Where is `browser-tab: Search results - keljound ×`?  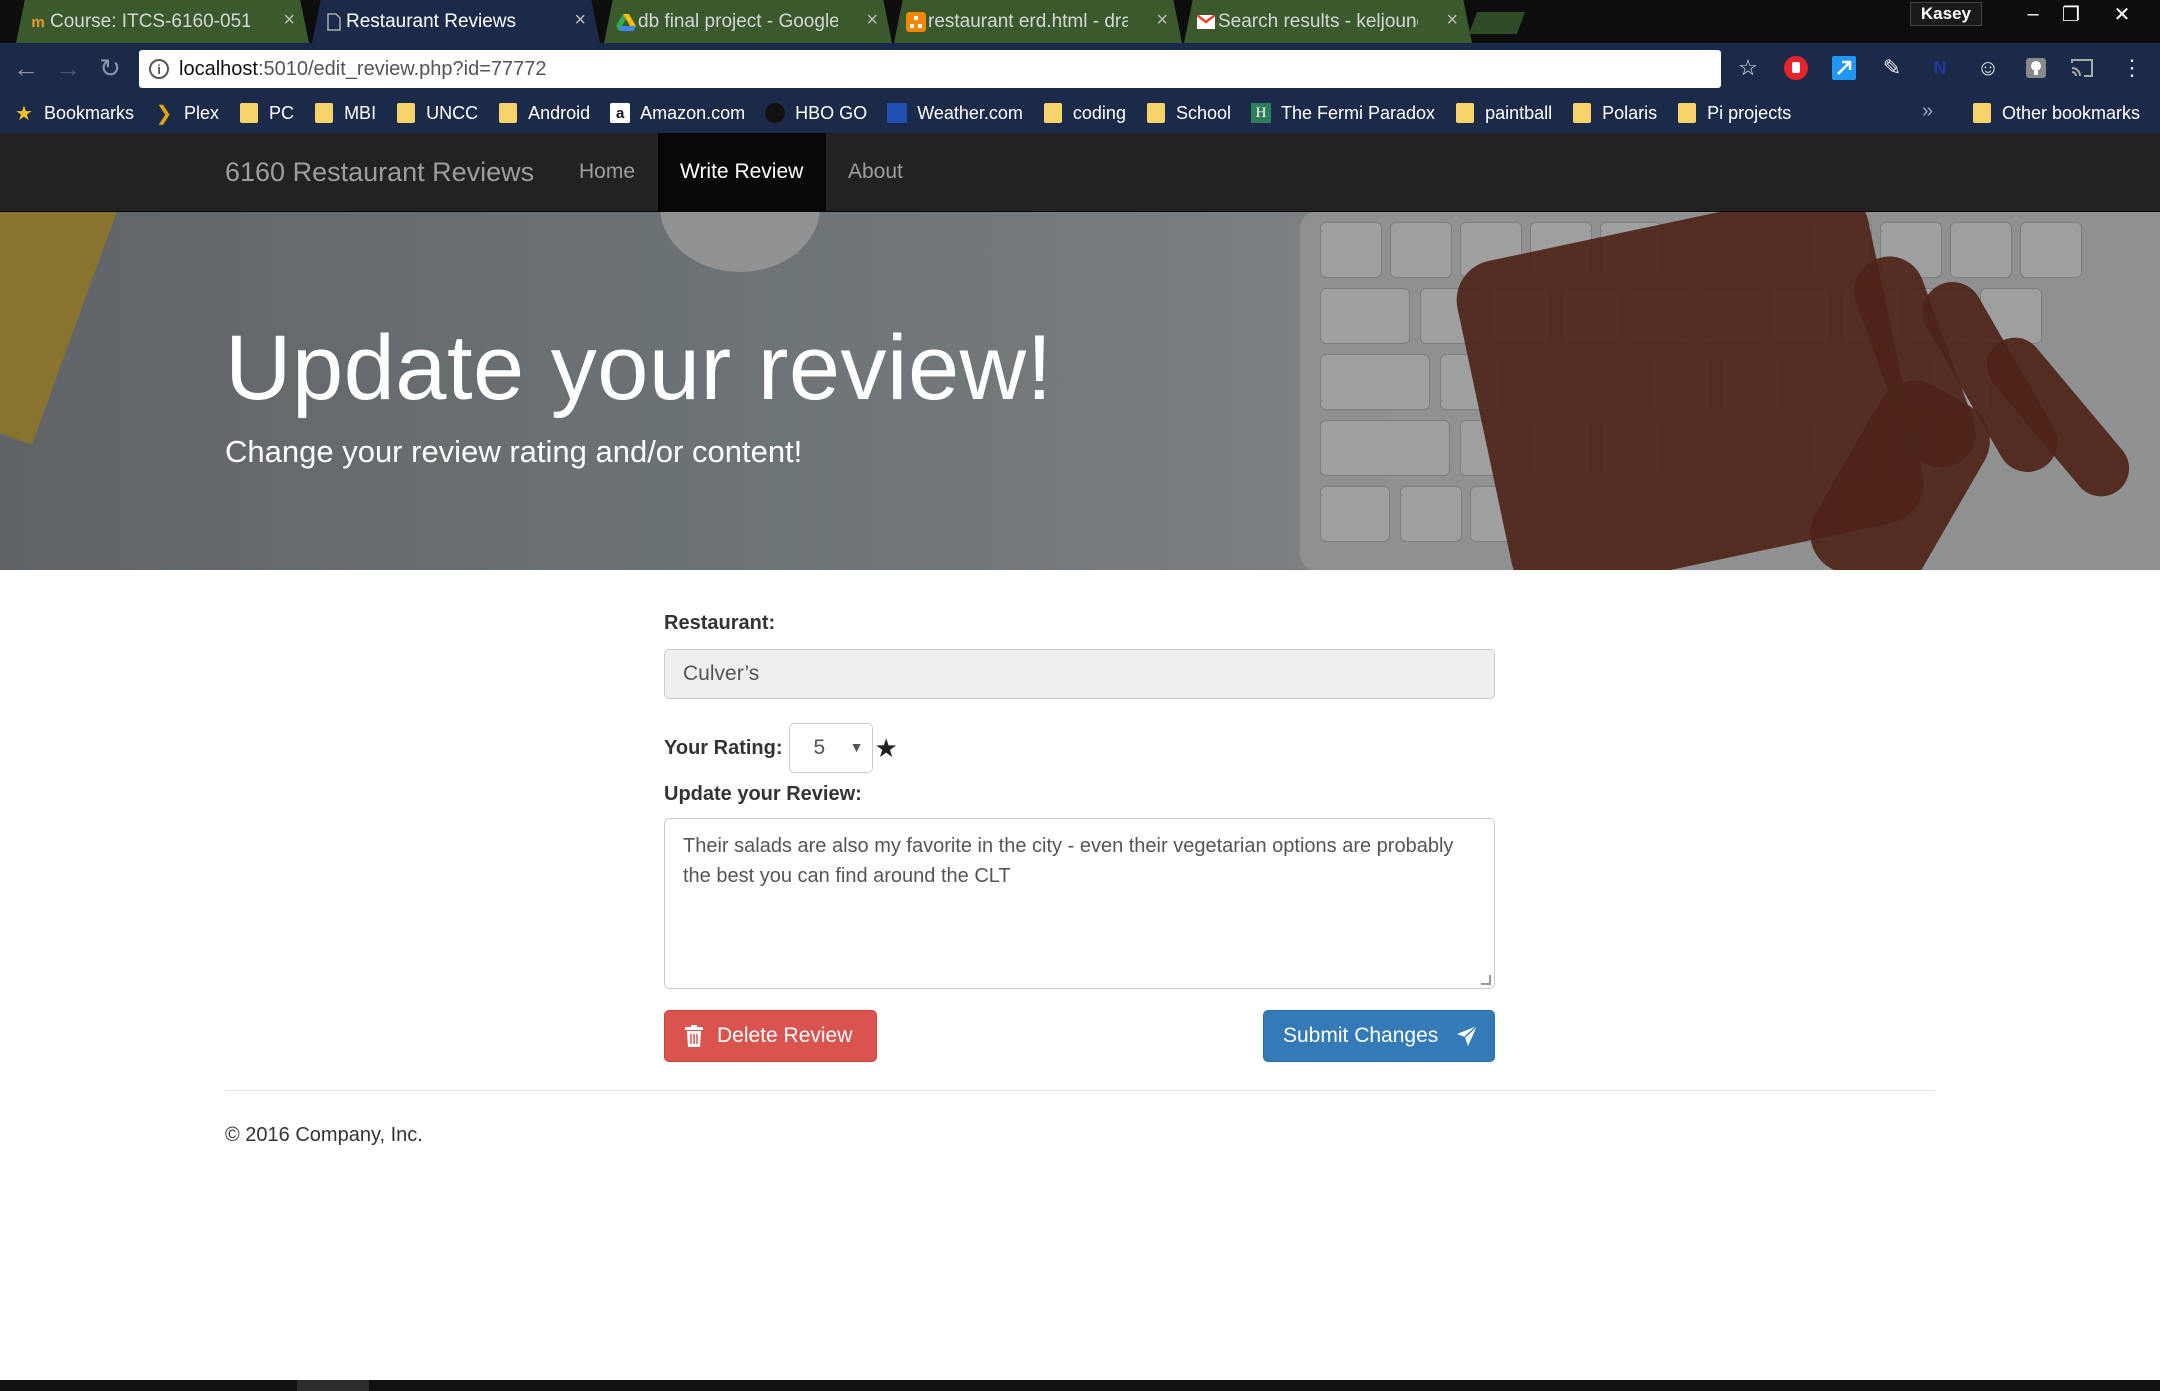
browser-tab: Search results - keljound × is located at coordinates (1328, 21).